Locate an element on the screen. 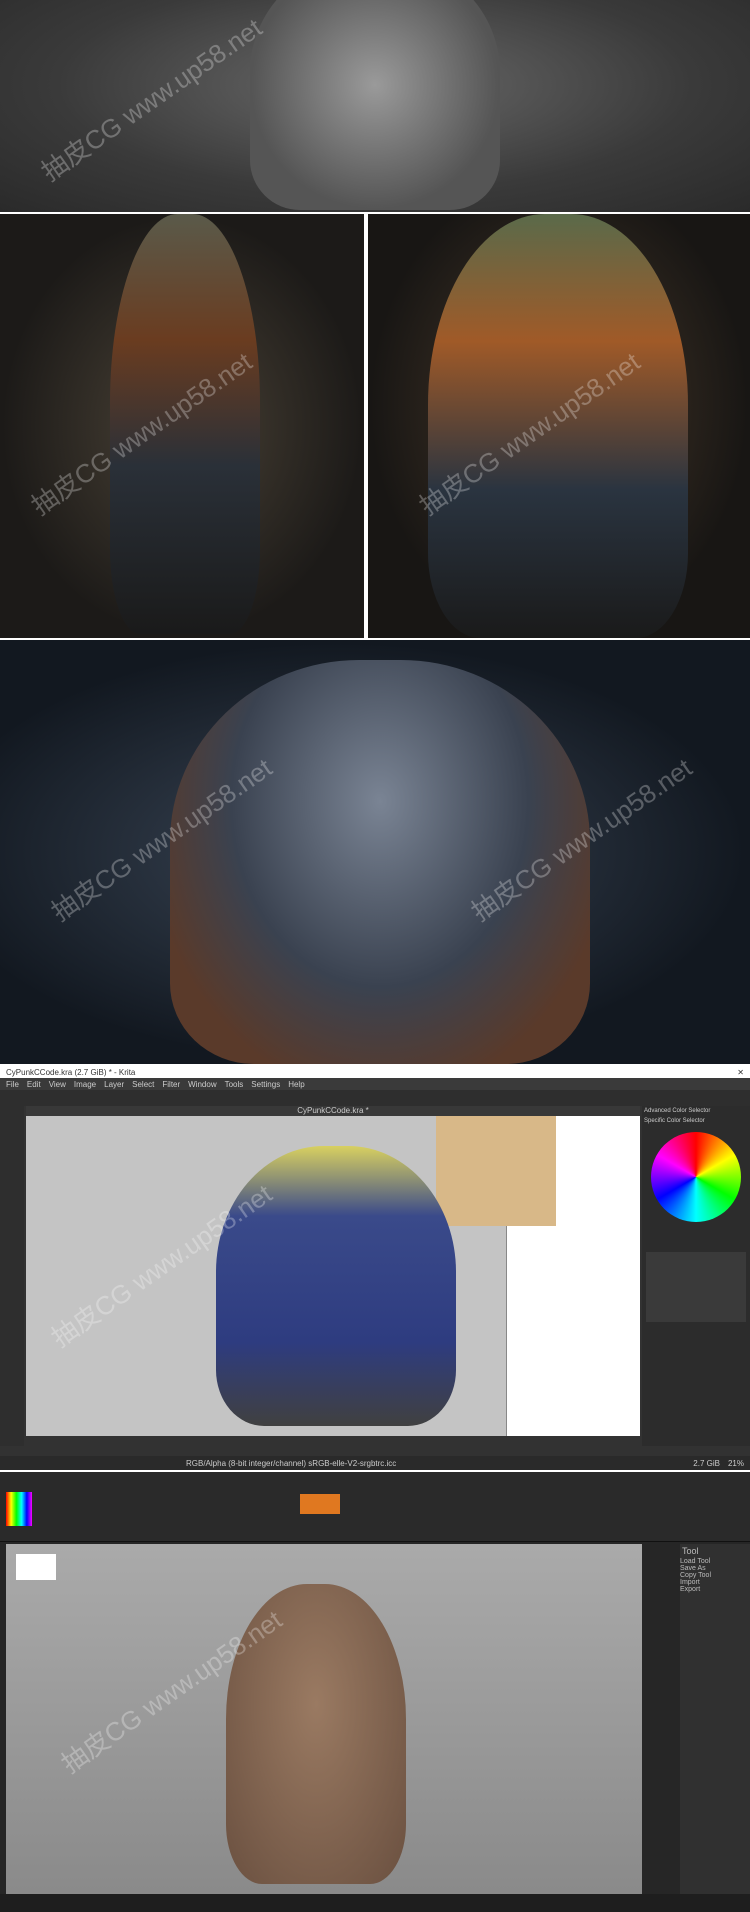 This screenshot has width=750, height=1912. render-alien-closeup: 抽皮CG www.up58.net is located at coordinates (559, 426).